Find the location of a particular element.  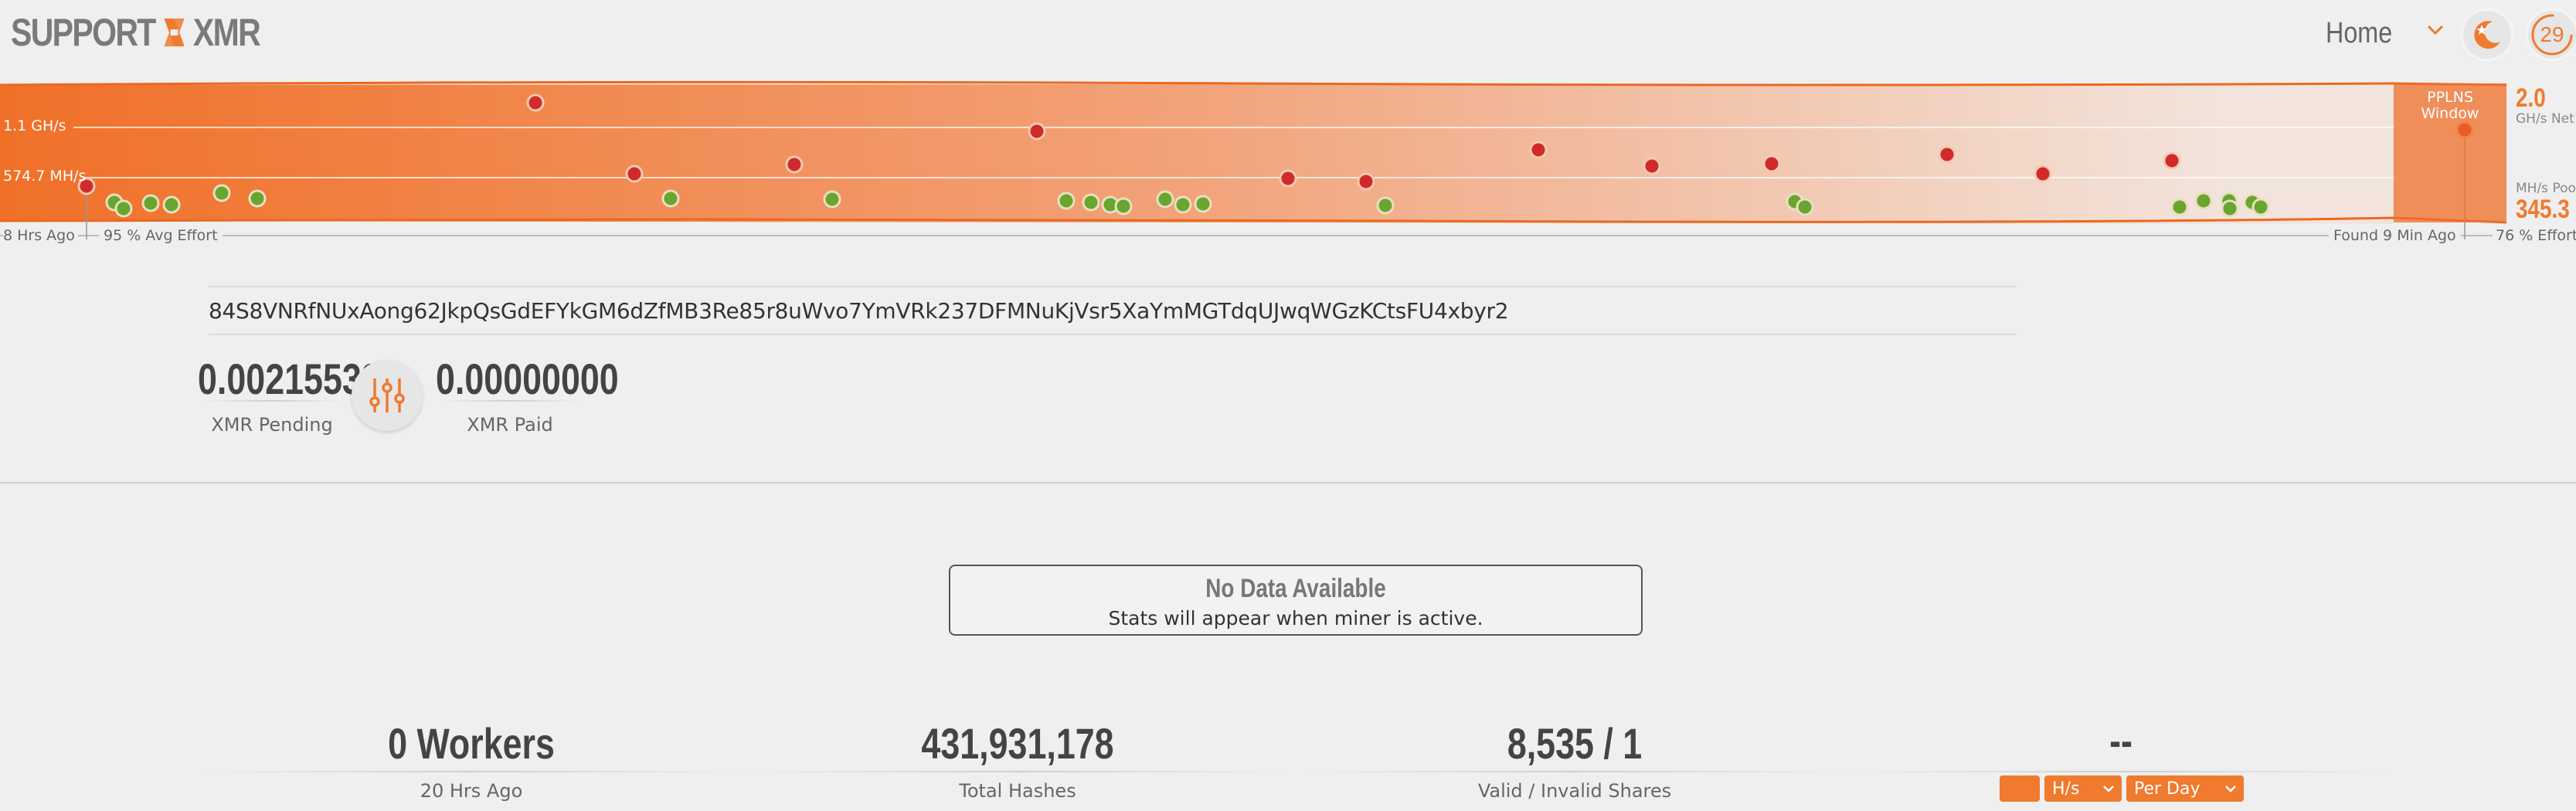

pplns-label-2: Window is located at coordinates (2450, 113).